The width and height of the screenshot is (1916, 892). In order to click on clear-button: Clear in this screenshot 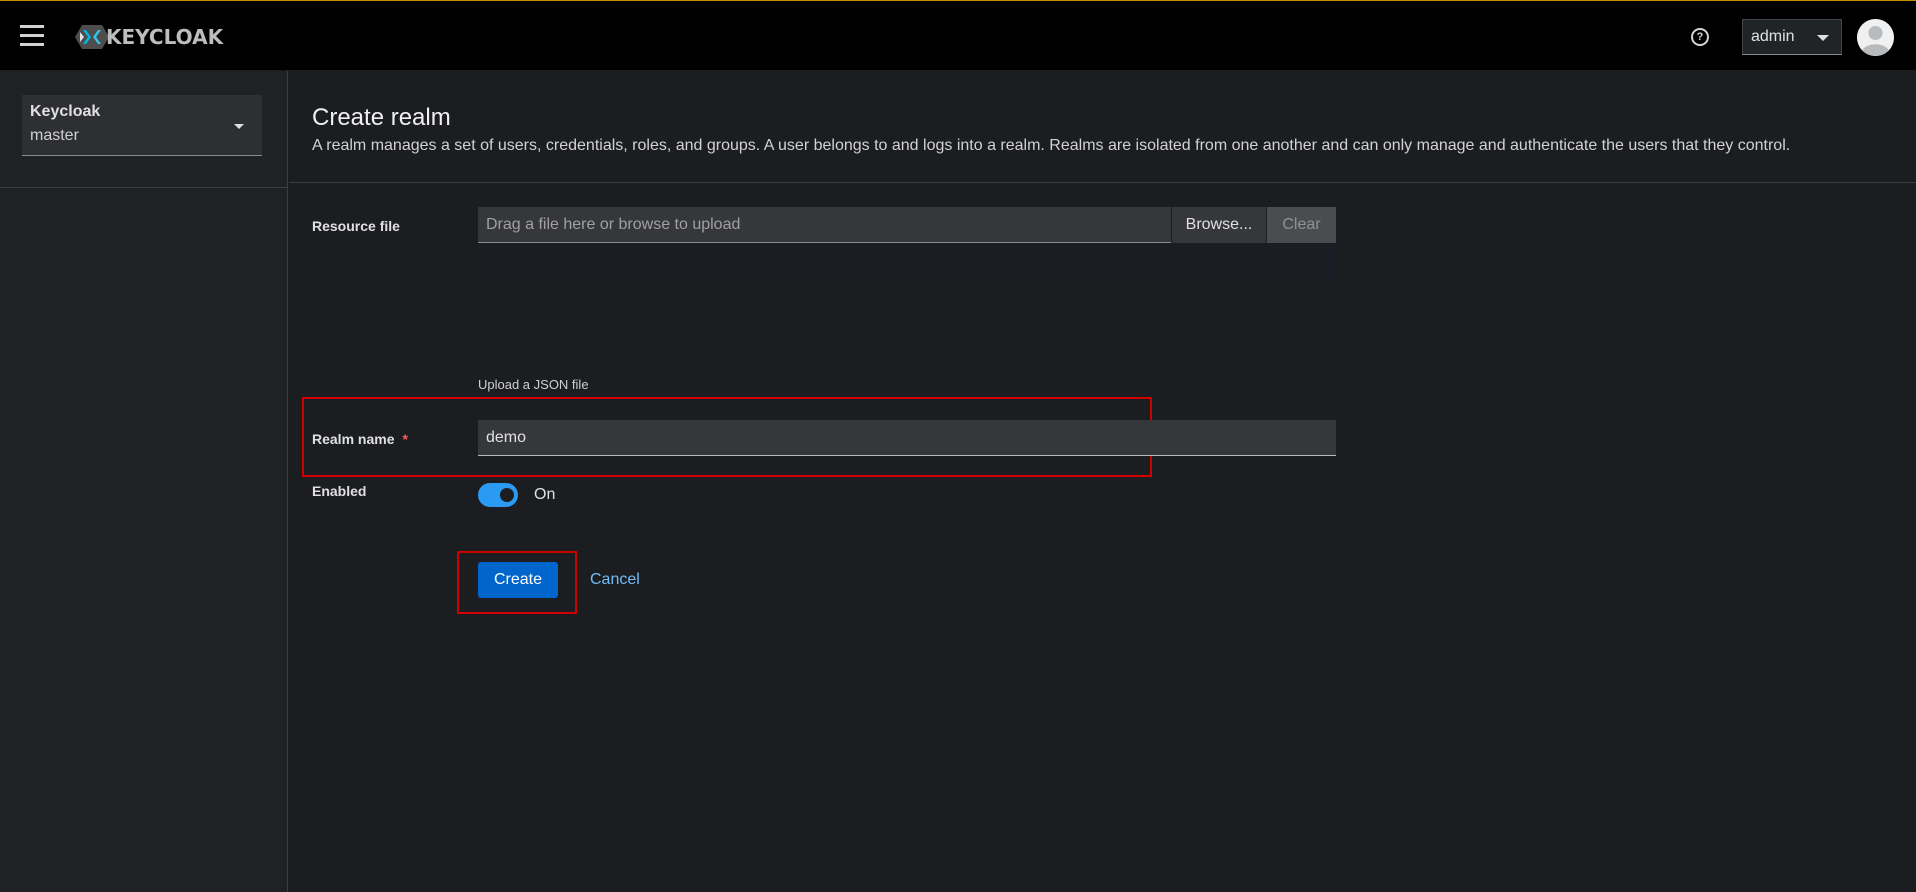, I will do `click(1301, 225)`.